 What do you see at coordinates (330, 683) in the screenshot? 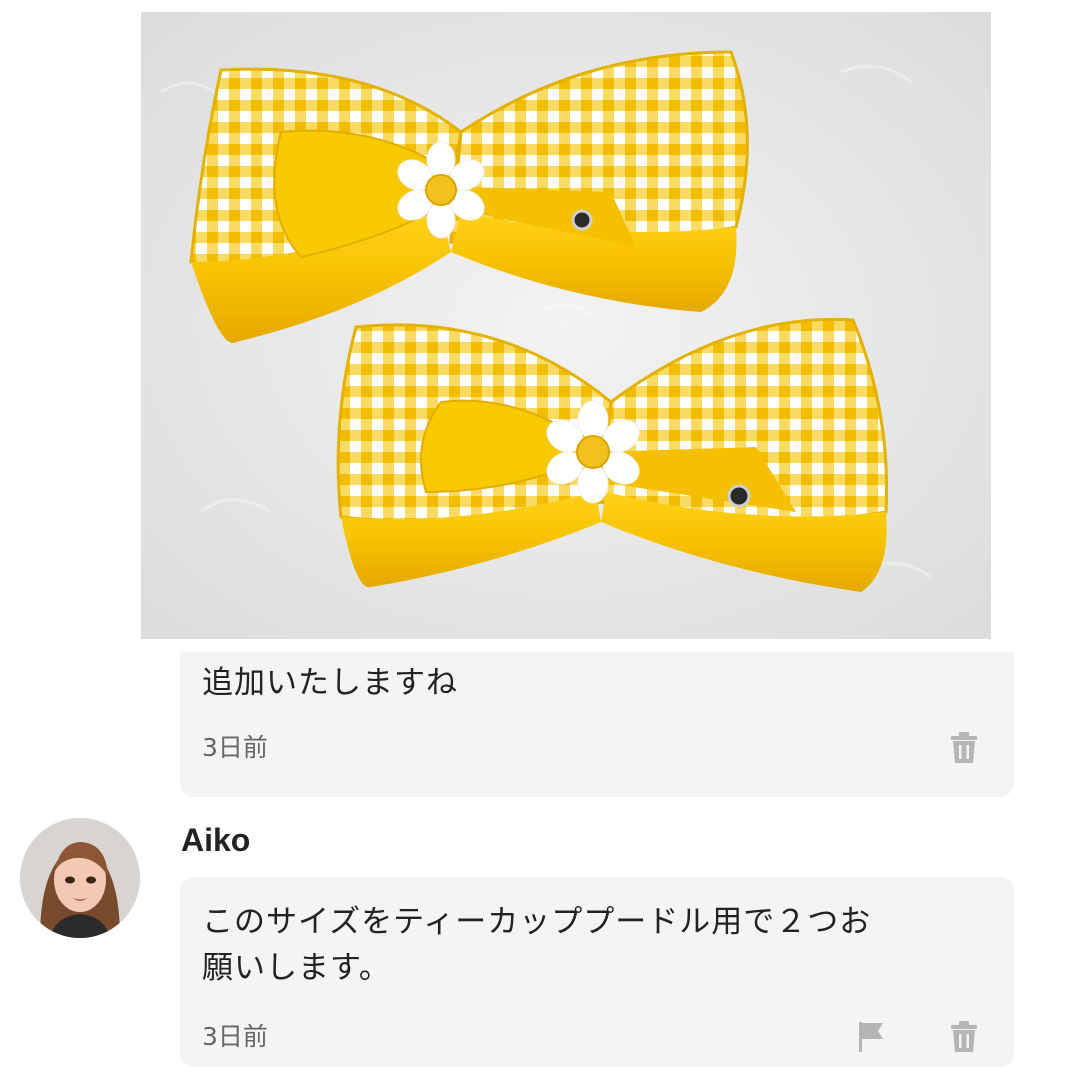
I see `comment-text: 追加いたしますね` at bounding box center [330, 683].